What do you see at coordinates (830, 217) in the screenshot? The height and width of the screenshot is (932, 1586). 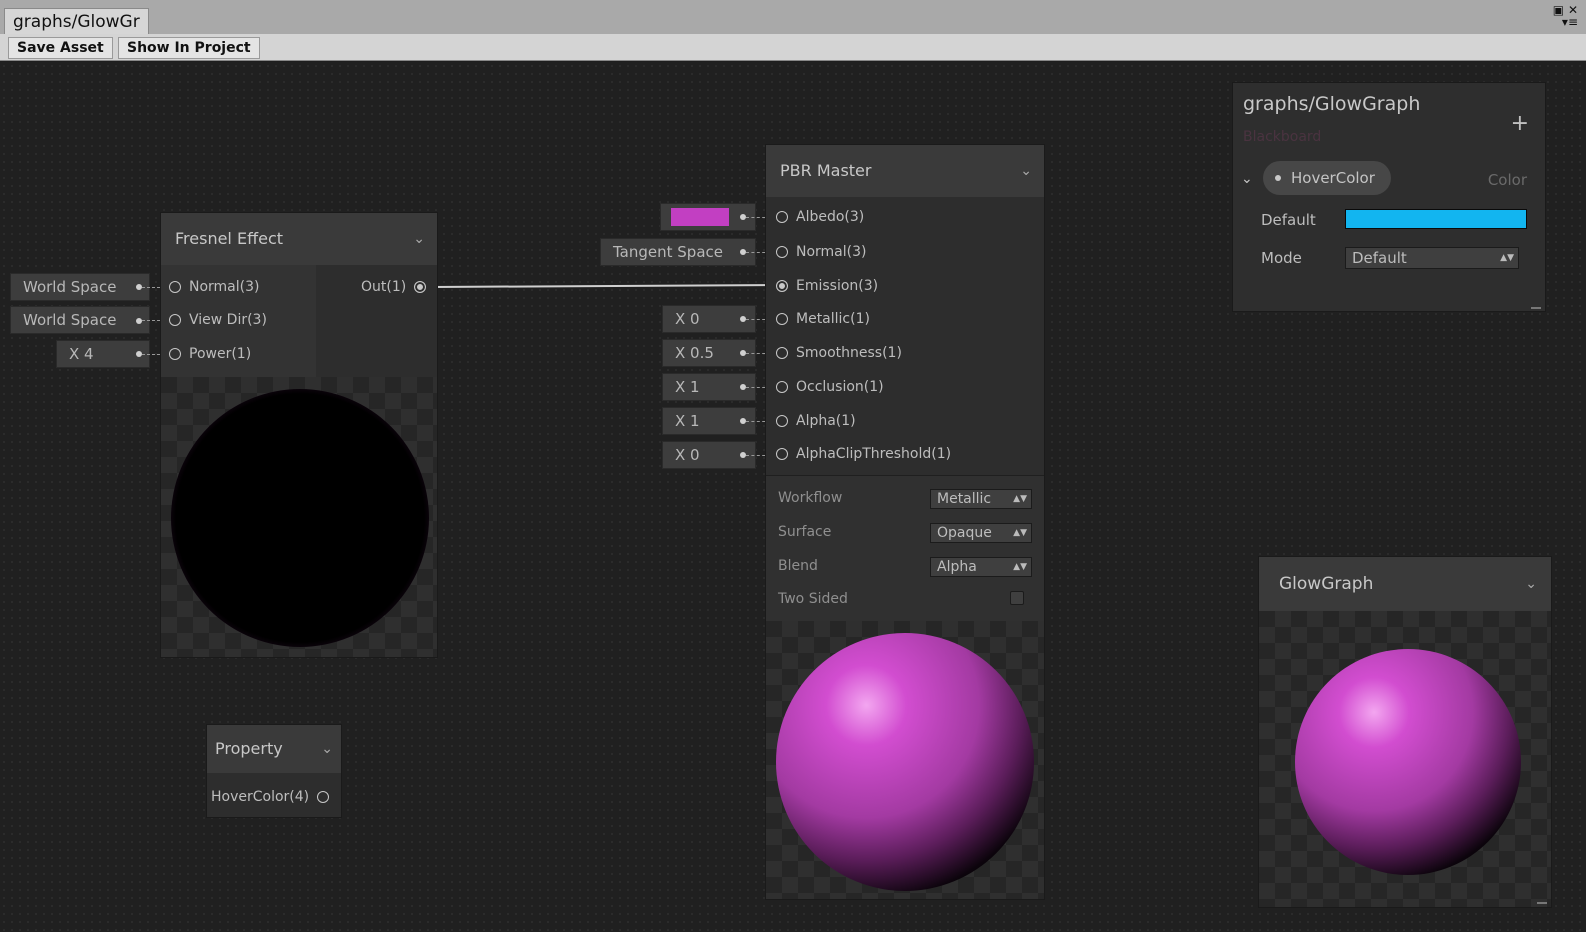 I see `port-label: Albedo(3)` at bounding box center [830, 217].